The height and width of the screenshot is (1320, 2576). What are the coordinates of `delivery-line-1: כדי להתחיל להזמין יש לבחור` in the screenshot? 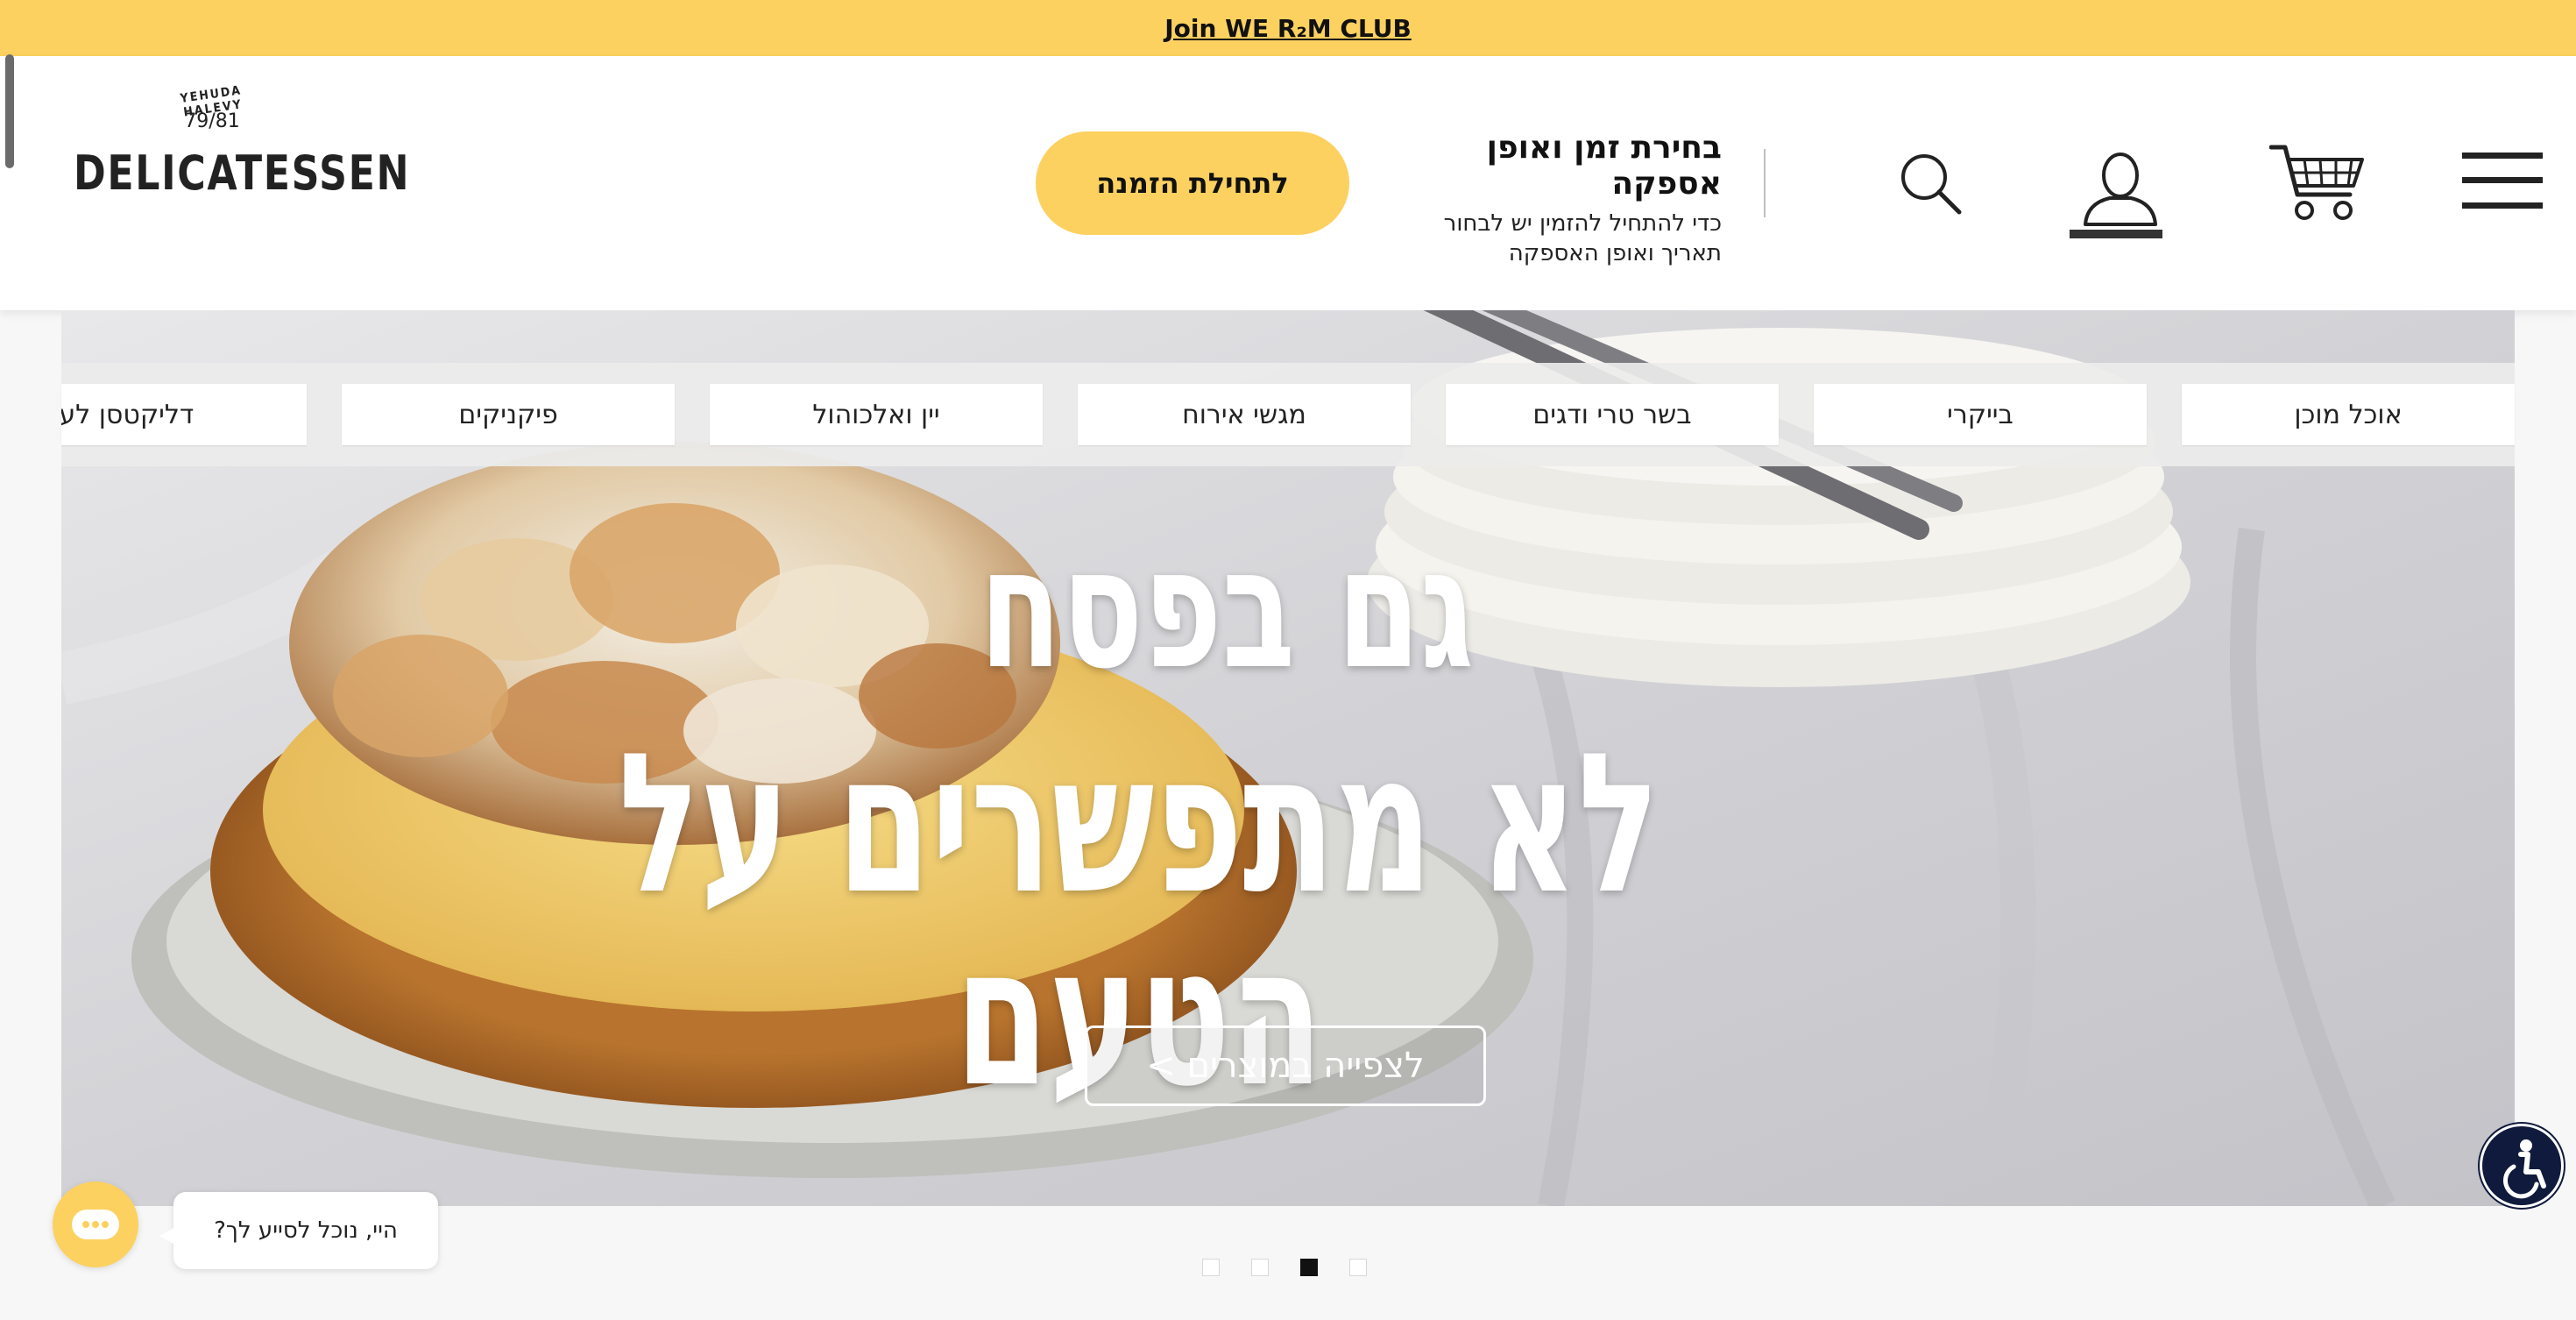 It's located at (1582, 223).